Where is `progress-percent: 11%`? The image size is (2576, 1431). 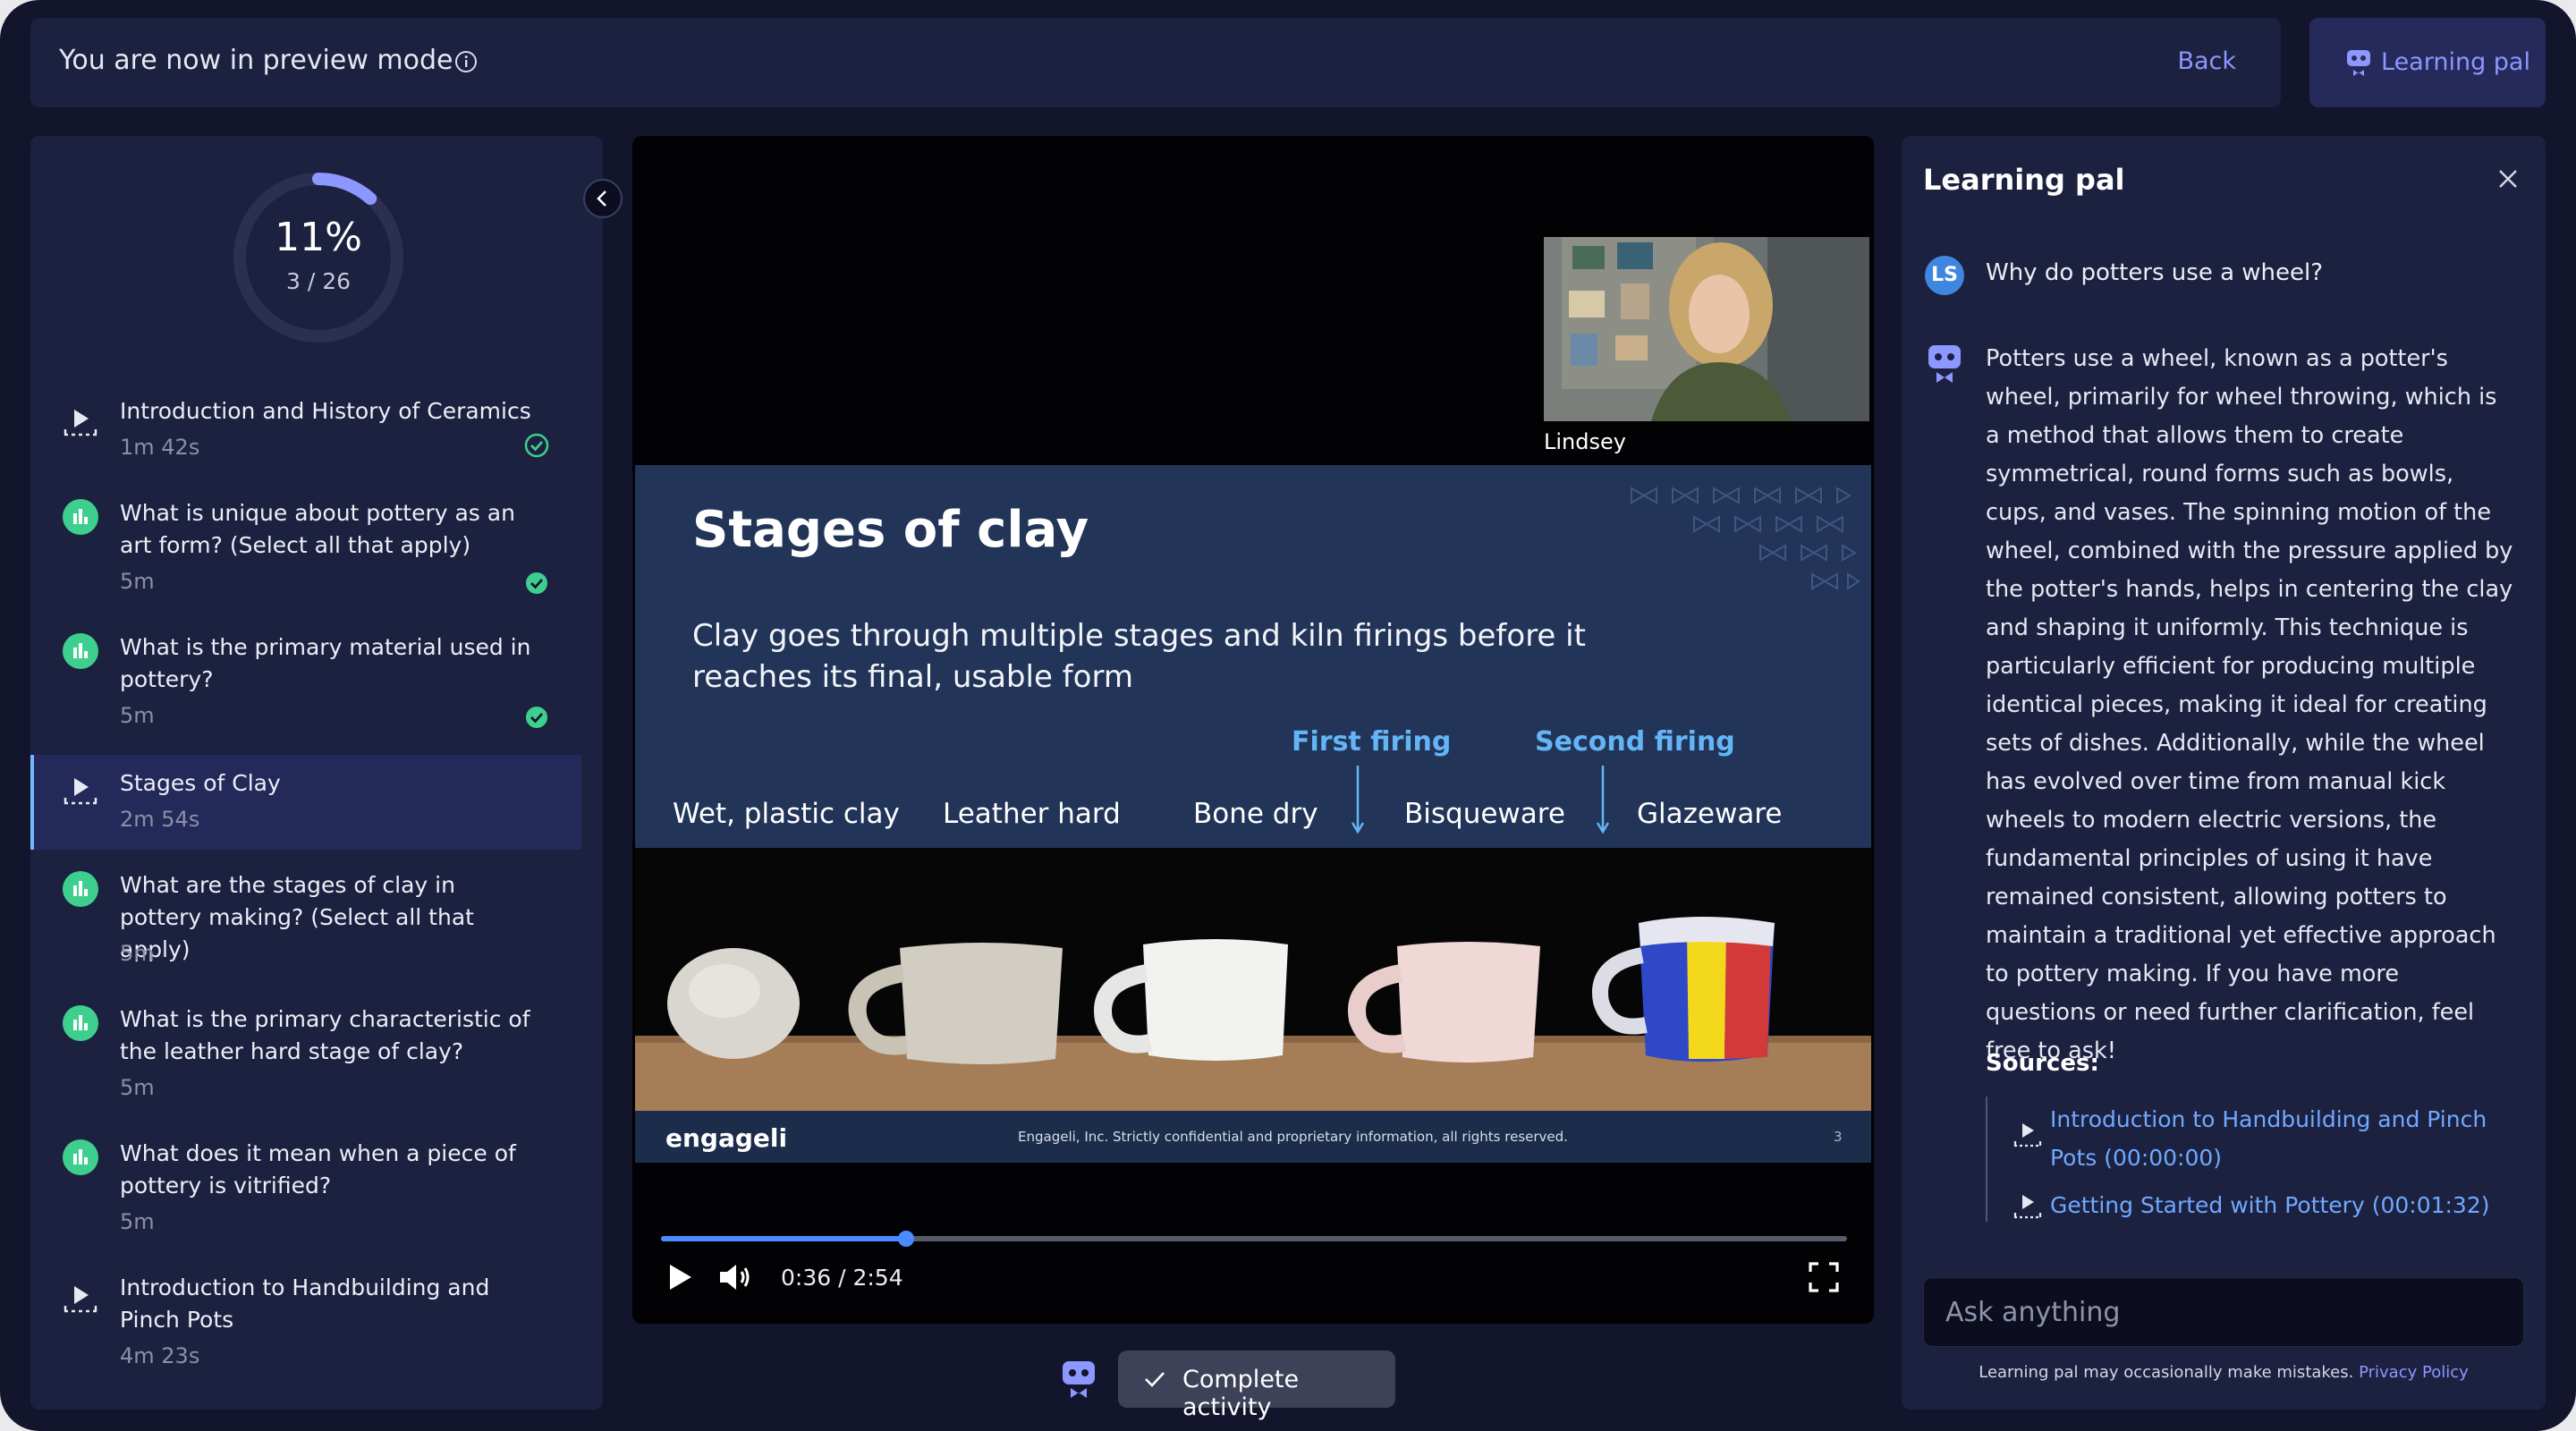
progress-percent: 11% is located at coordinates (318, 238).